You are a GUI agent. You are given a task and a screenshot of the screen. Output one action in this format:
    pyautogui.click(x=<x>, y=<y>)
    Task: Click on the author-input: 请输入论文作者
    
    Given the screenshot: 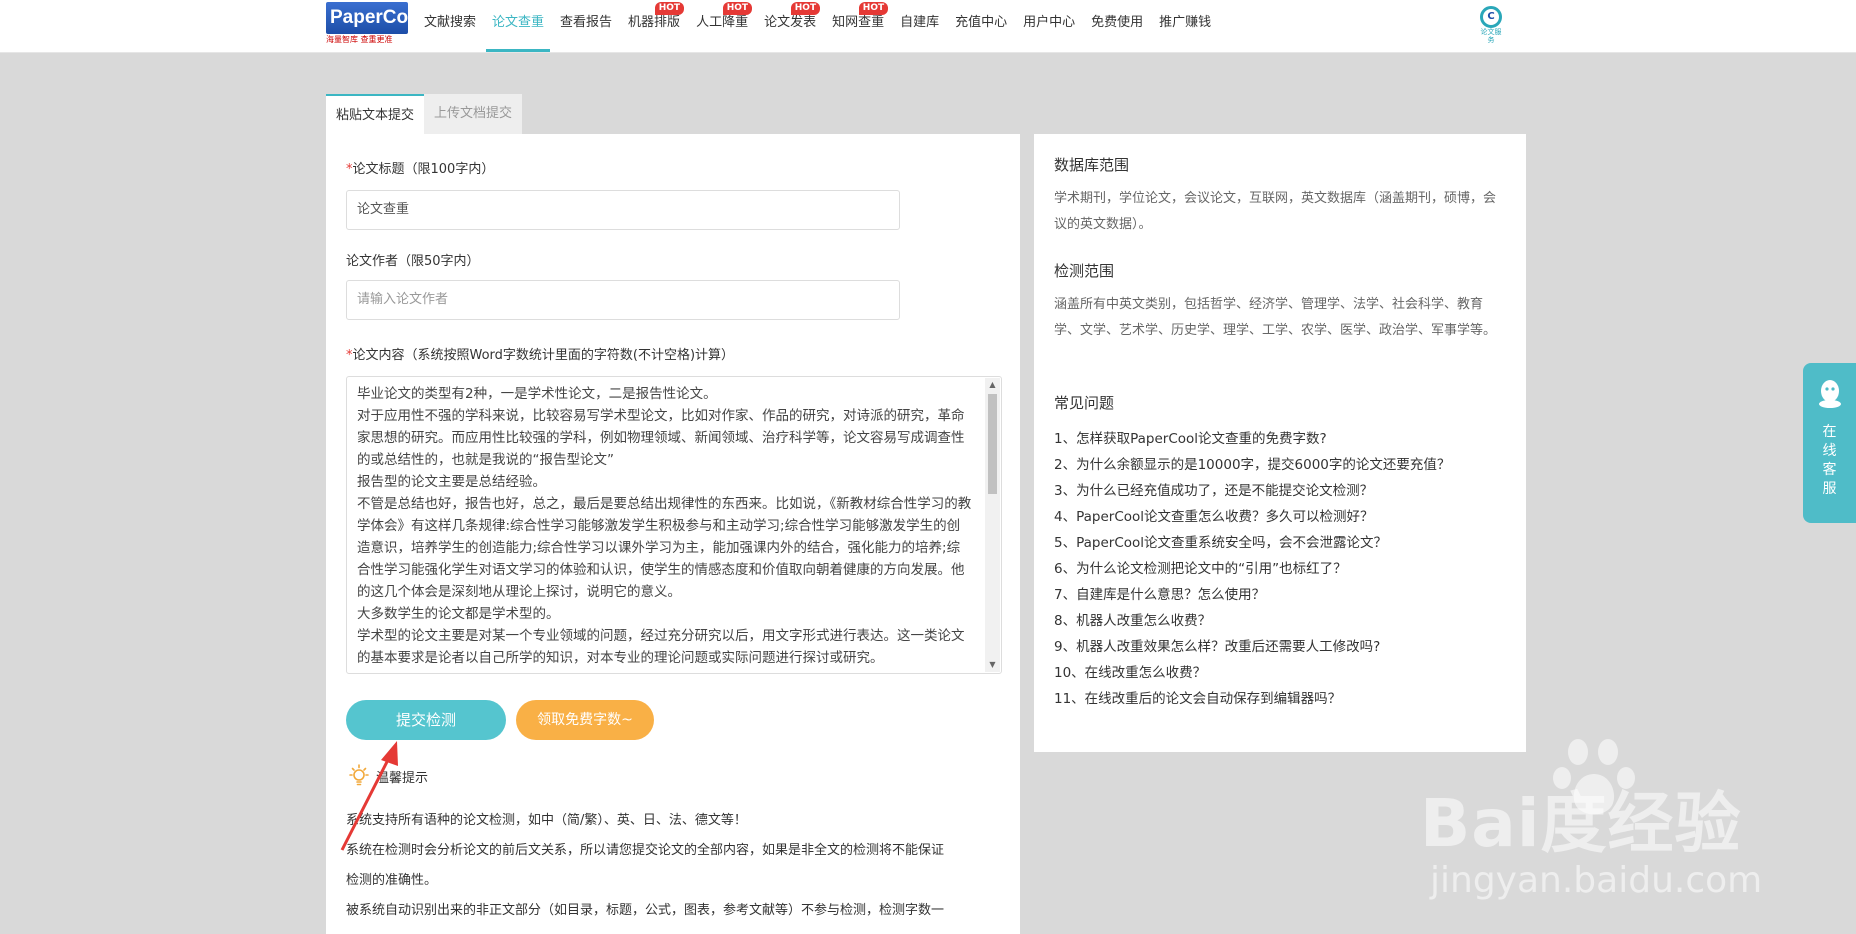 What is the action you would take?
    pyautogui.click(x=623, y=300)
    